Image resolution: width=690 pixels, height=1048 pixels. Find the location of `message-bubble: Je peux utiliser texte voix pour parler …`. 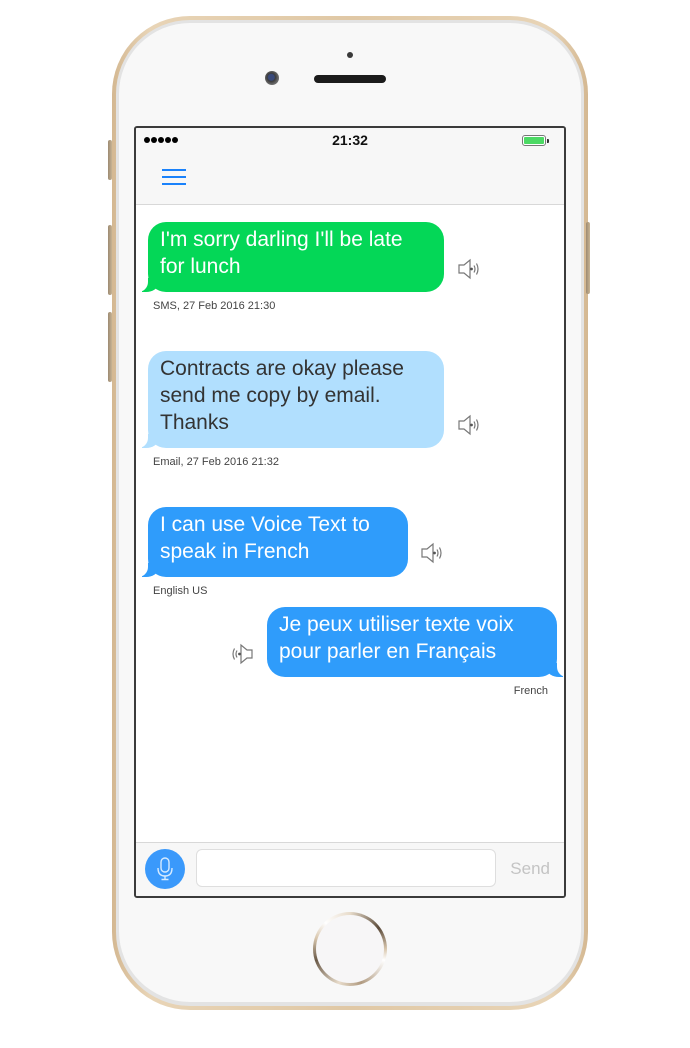

message-bubble: Je peux utiliser texte voix pour parler … is located at coordinates (415, 642).